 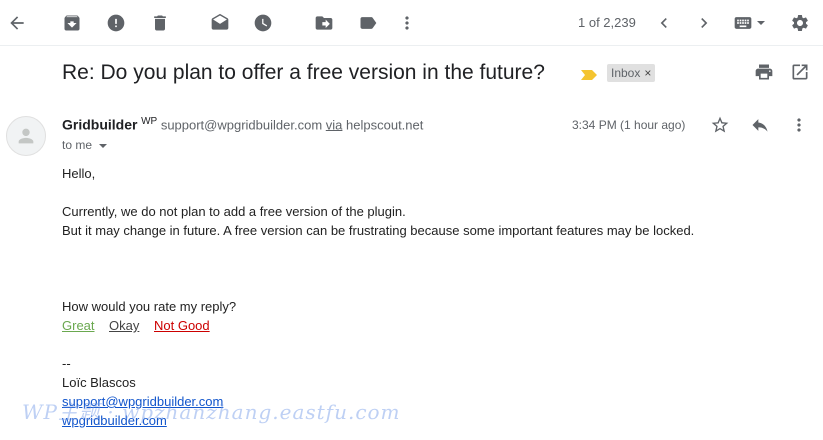 What do you see at coordinates (385, 125) in the screenshot?
I see `via-host: helpscout.net` at bounding box center [385, 125].